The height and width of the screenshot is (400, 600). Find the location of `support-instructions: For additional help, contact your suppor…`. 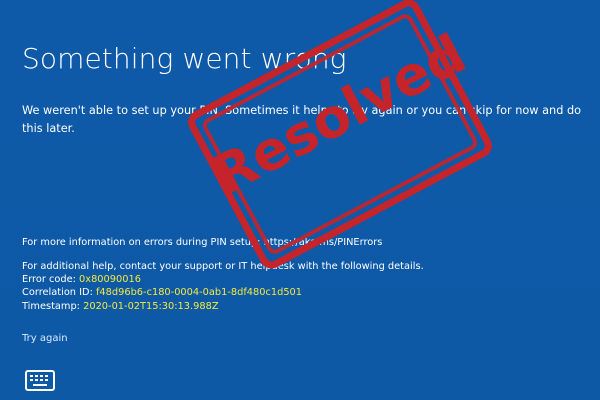

support-instructions: For additional help, contact your suppor… is located at coordinates (223, 266).